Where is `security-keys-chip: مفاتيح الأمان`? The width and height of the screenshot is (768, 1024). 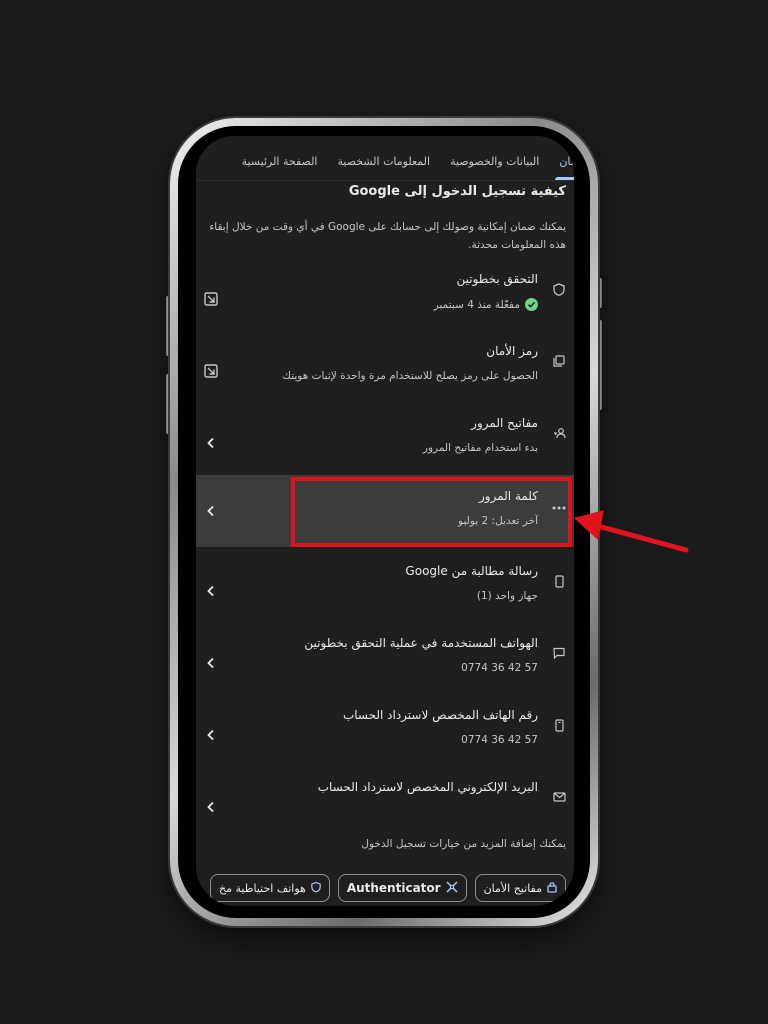 security-keys-chip: مفاتيح الأمان is located at coordinates (520, 888).